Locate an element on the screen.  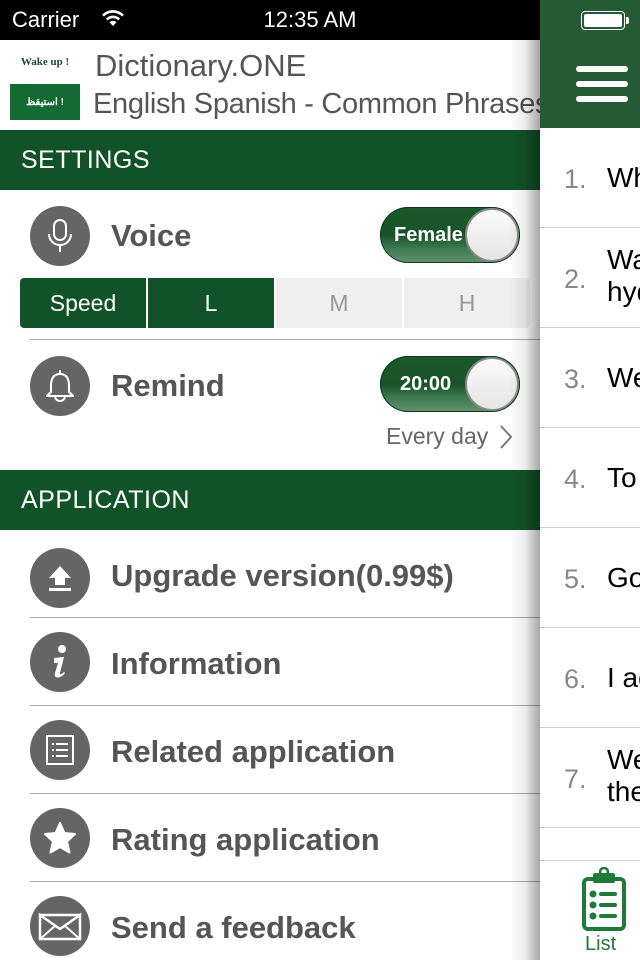
battery-icon is located at coordinates (603, 20).